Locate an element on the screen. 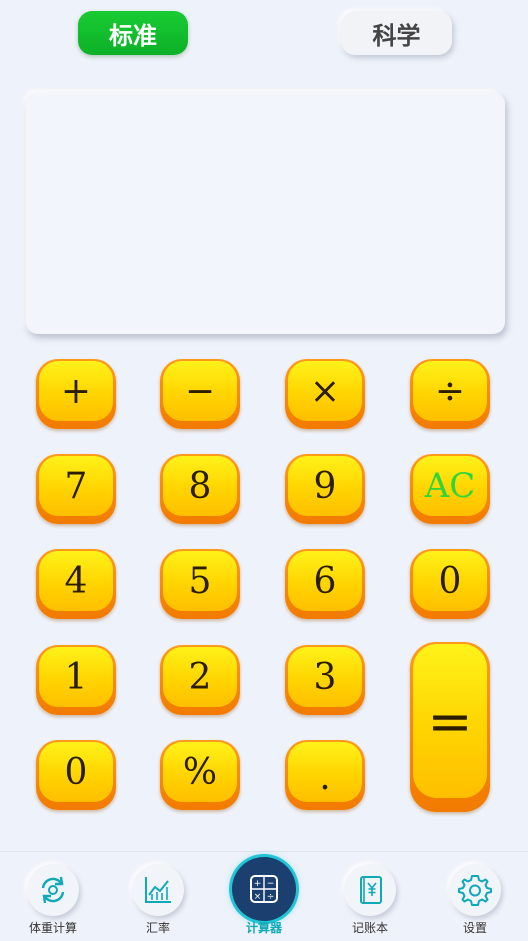  minus-button: − is located at coordinates (200, 394).